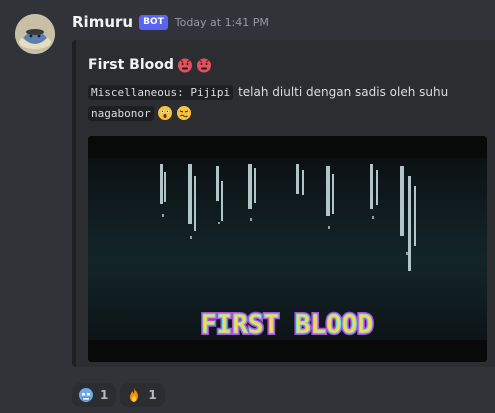 The height and width of the screenshot is (413, 495). I want to click on reaction-ice-cold: 1, so click(94, 395).